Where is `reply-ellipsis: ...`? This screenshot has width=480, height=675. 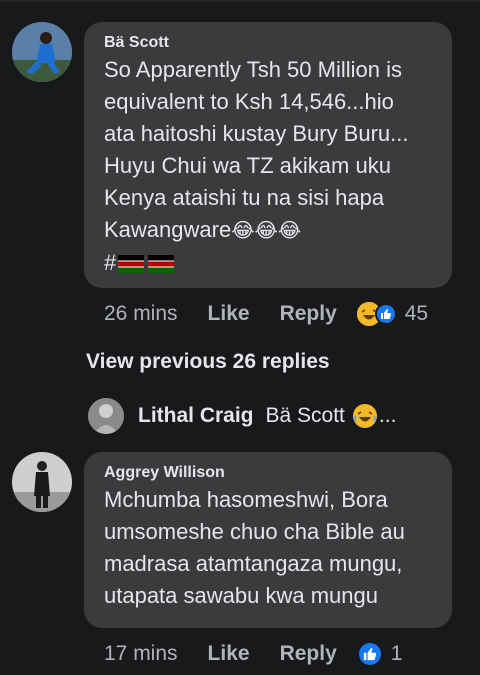 reply-ellipsis: ... is located at coordinates (387, 415).